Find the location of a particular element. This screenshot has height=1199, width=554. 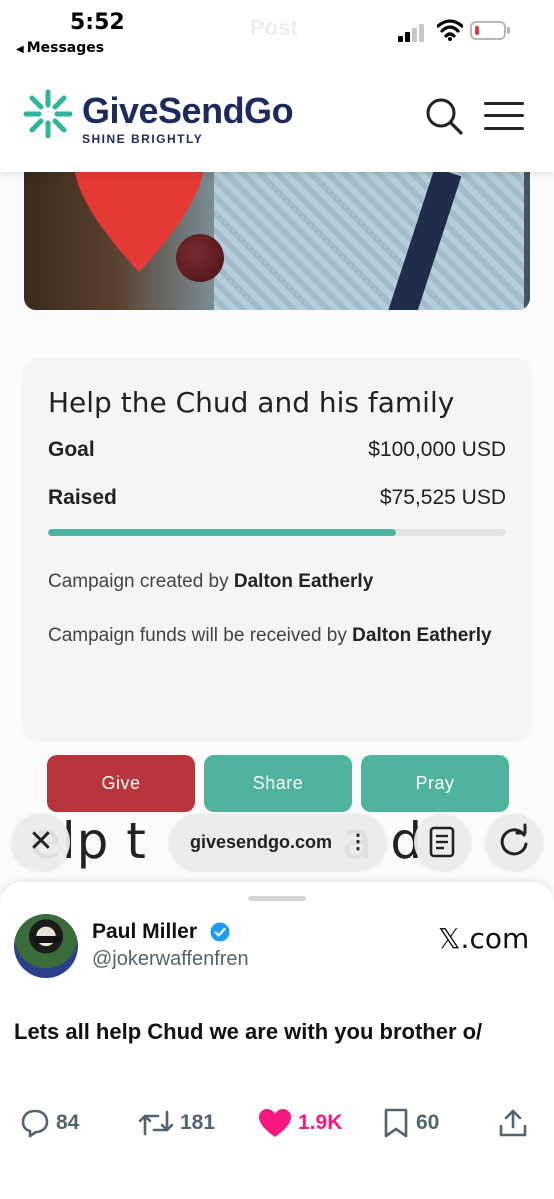

reload-icon is located at coordinates (514, 839).